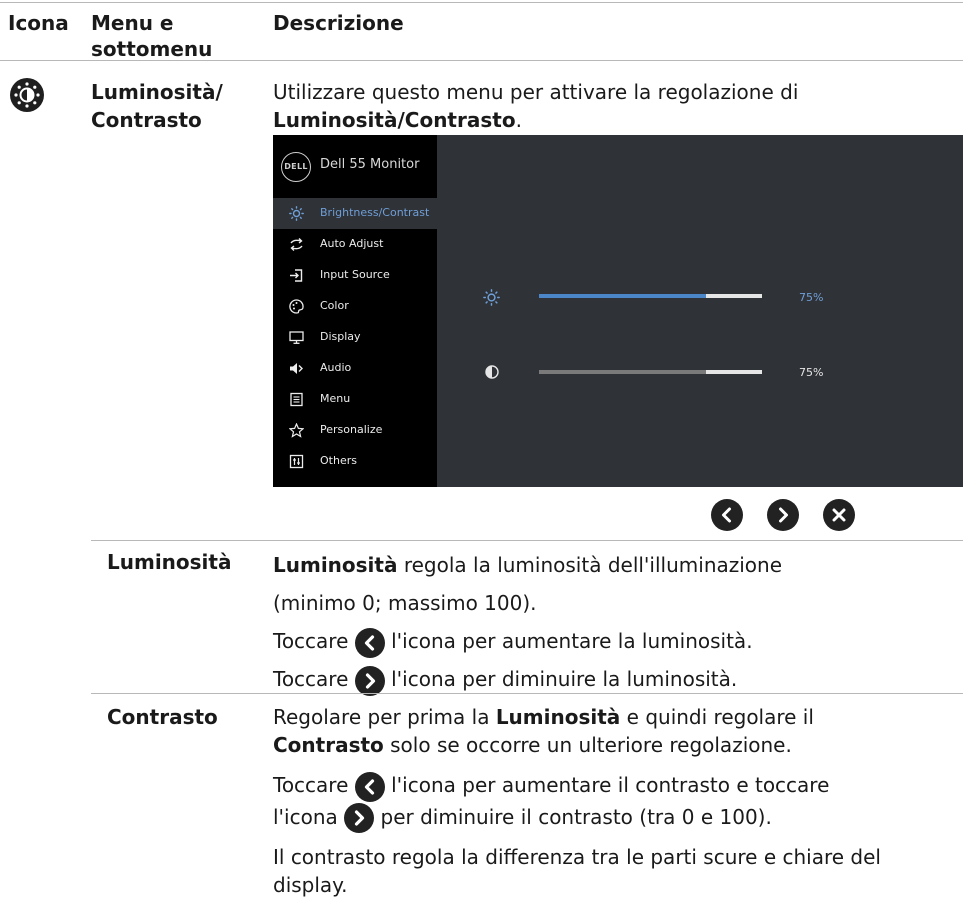 The image size is (963, 920). Describe the element at coordinates (296, 430) in the screenshot. I see `star-icon` at that location.